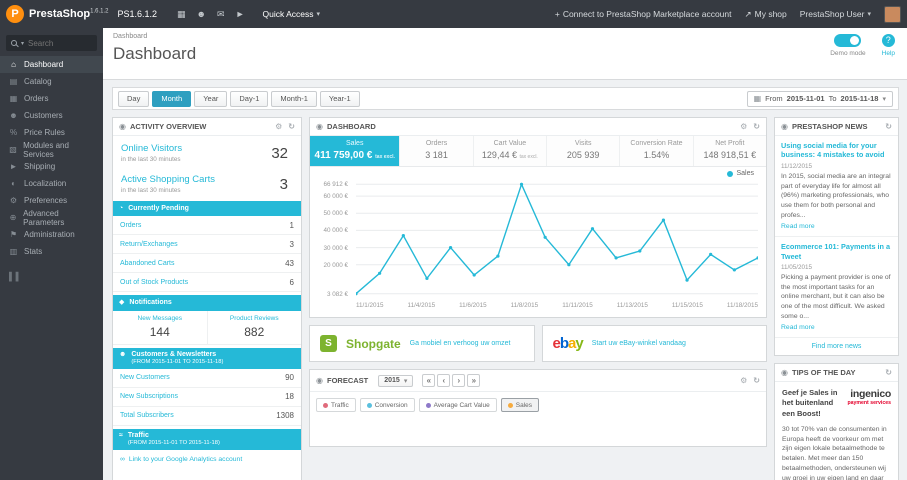  What do you see at coordinates (819, 98) in the screenshot?
I see `date-range-picker: ▦ From 2015-11-01 To 2015-11-18 ▾` at bounding box center [819, 98].